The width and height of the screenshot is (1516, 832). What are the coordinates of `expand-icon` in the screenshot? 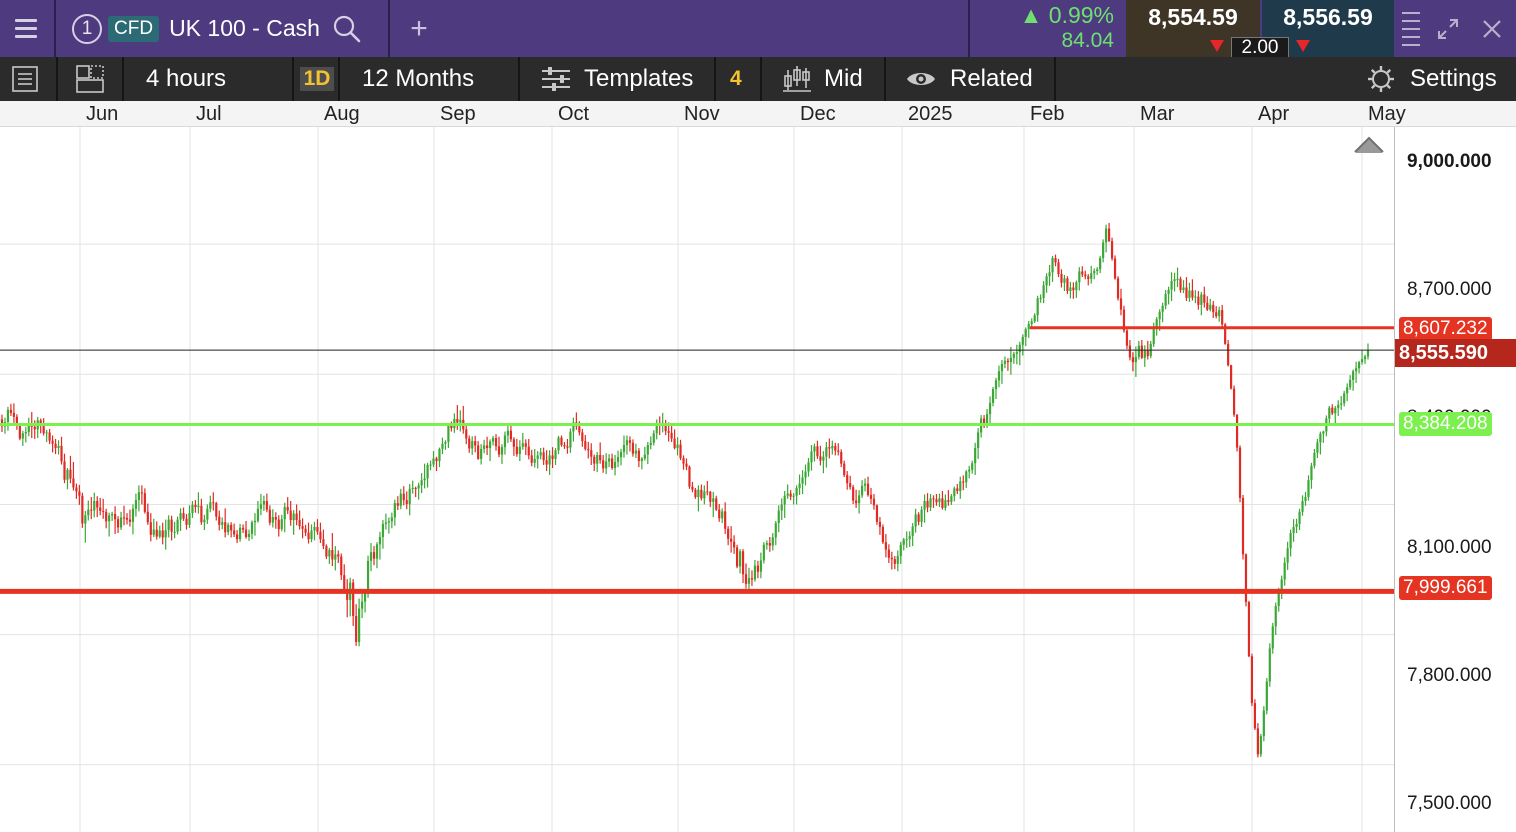 It's located at (1448, 28).